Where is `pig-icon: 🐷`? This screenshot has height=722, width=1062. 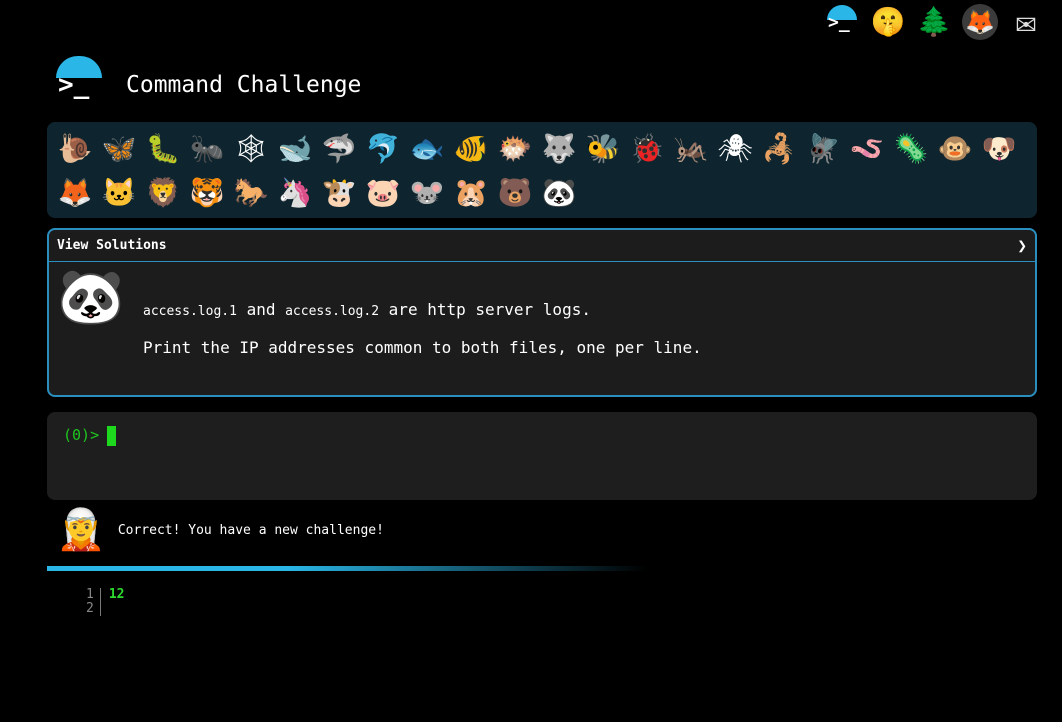 pig-icon: 🐷 is located at coordinates (383, 192).